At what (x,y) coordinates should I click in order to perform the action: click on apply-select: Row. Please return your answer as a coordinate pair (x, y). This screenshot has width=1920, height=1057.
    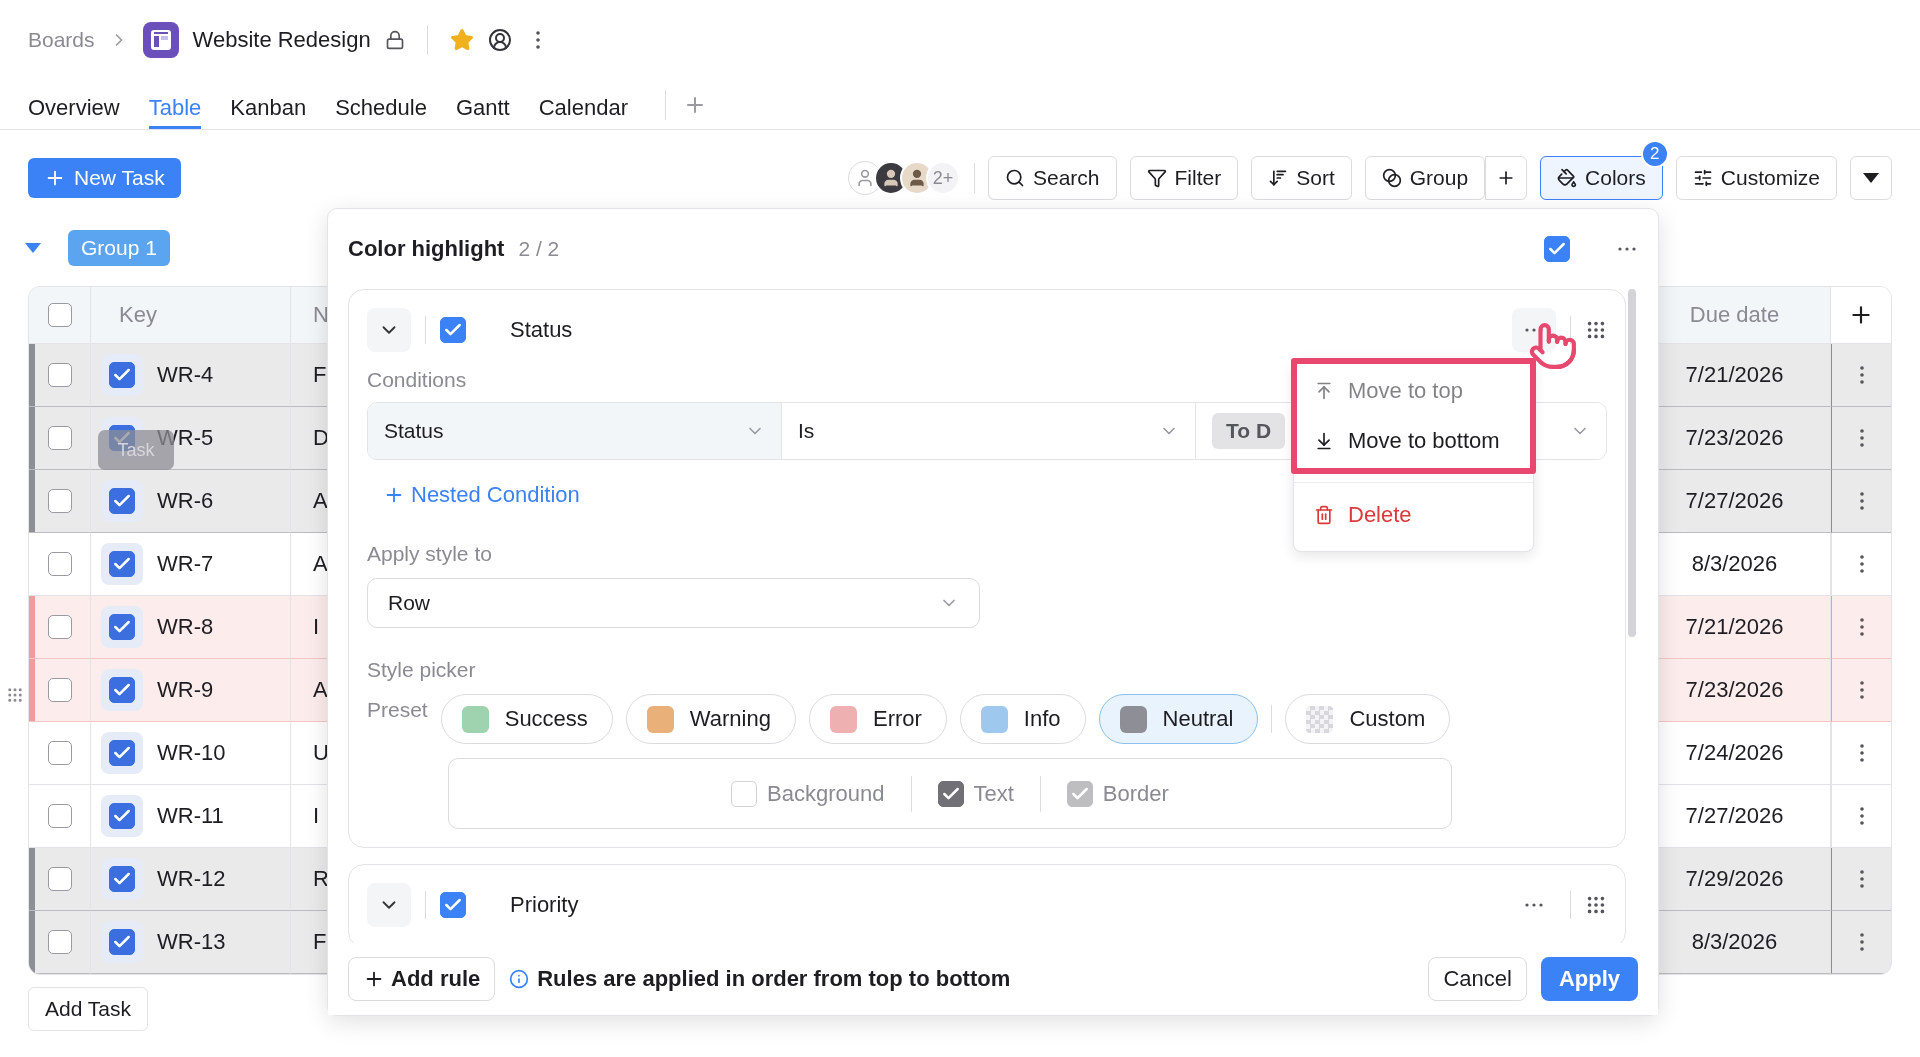
    Looking at the image, I should click on (673, 603).